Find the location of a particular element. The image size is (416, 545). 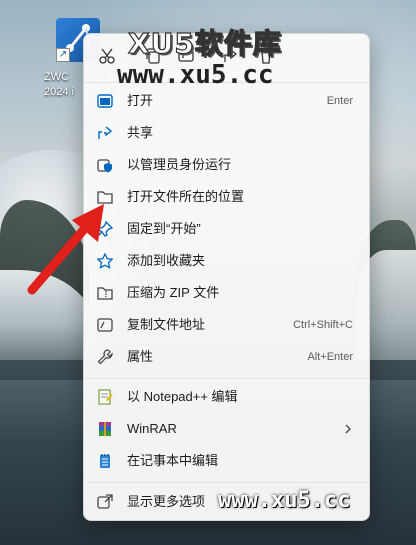

admin-shield-icon is located at coordinates (104, 166).